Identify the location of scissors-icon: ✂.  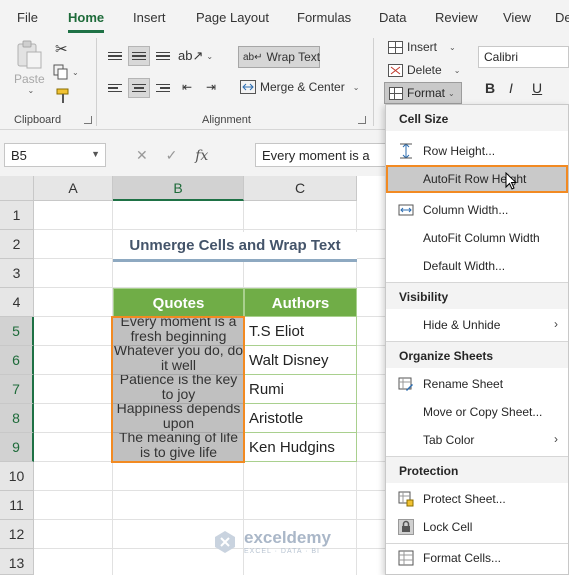
(61, 49).